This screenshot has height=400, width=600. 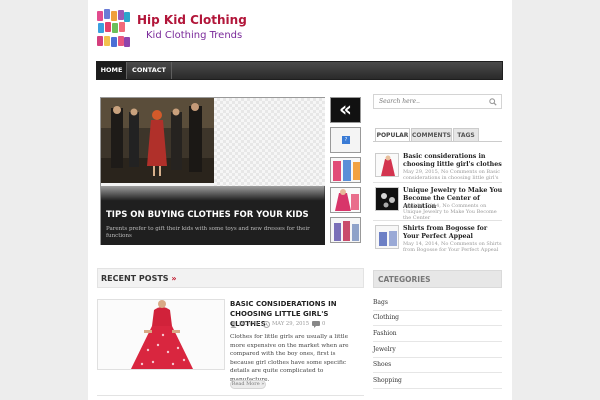 I want to click on category-label: Clothing, so click(x=386, y=317).